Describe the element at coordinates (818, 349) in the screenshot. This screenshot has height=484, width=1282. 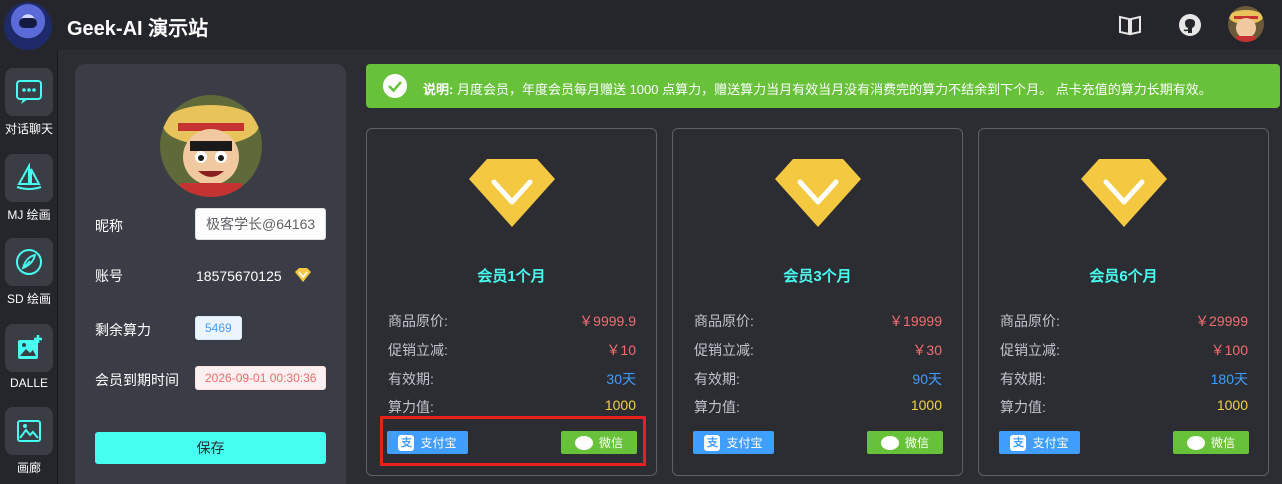
I see `discount-row: 促销立减: ￥30` at that location.